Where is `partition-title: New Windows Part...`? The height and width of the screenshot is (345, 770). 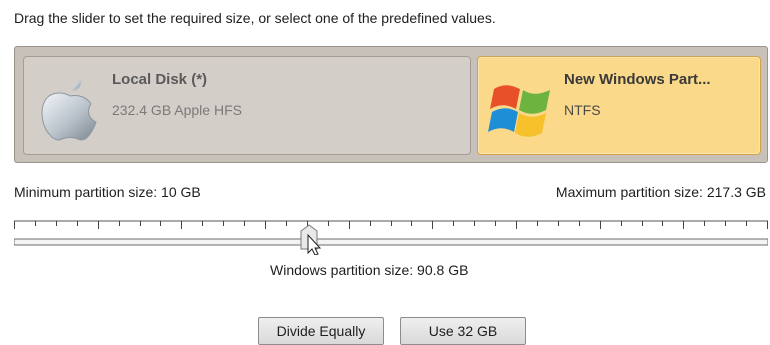 partition-title: New Windows Part... is located at coordinates (637, 79).